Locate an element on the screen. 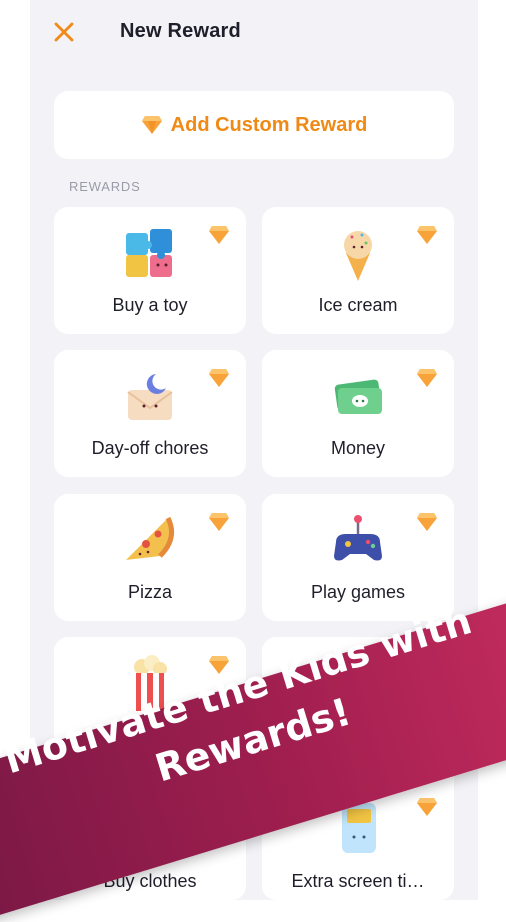 Image resolution: width=506 pixels, height=922 pixels. close-button is located at coordinates (64, 32).